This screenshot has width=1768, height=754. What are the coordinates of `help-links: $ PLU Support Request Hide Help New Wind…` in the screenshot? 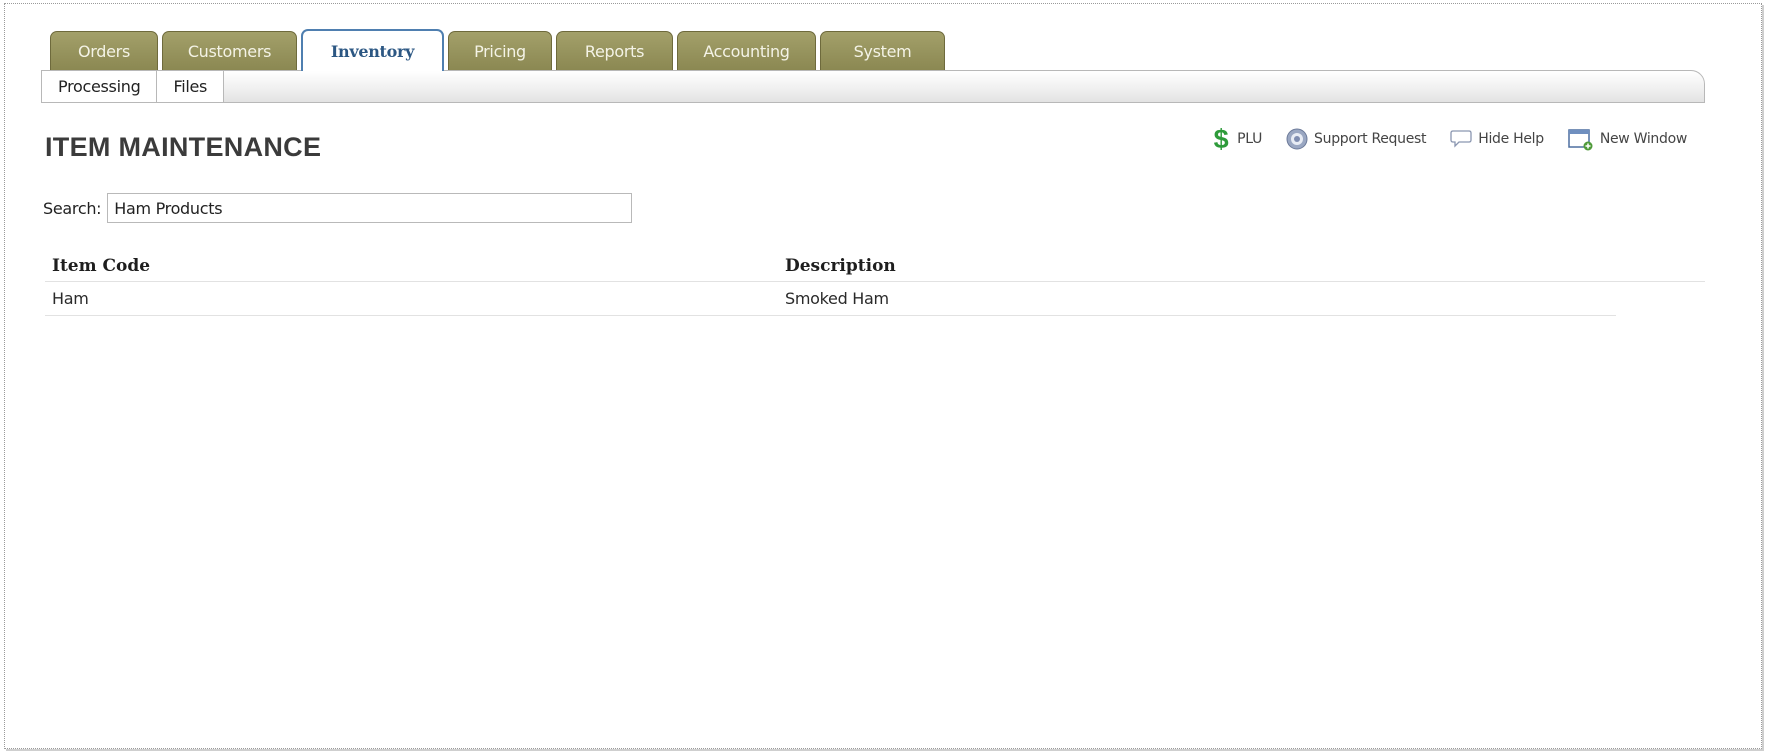 It's located at (1449, 139).